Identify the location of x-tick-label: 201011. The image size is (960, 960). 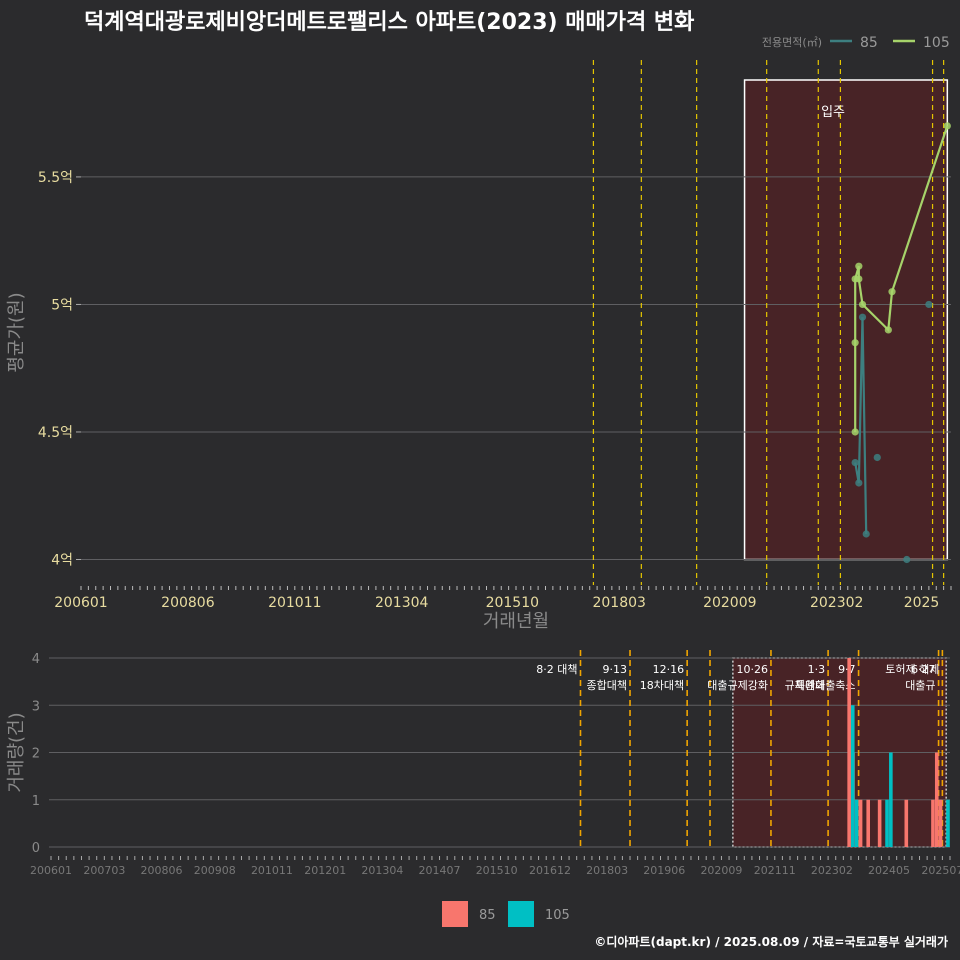
(294, 603).